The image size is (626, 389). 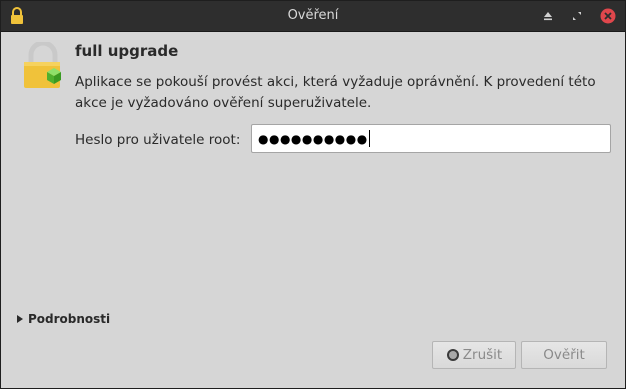 I want to click on close-icon, so click(x=608, y=16).